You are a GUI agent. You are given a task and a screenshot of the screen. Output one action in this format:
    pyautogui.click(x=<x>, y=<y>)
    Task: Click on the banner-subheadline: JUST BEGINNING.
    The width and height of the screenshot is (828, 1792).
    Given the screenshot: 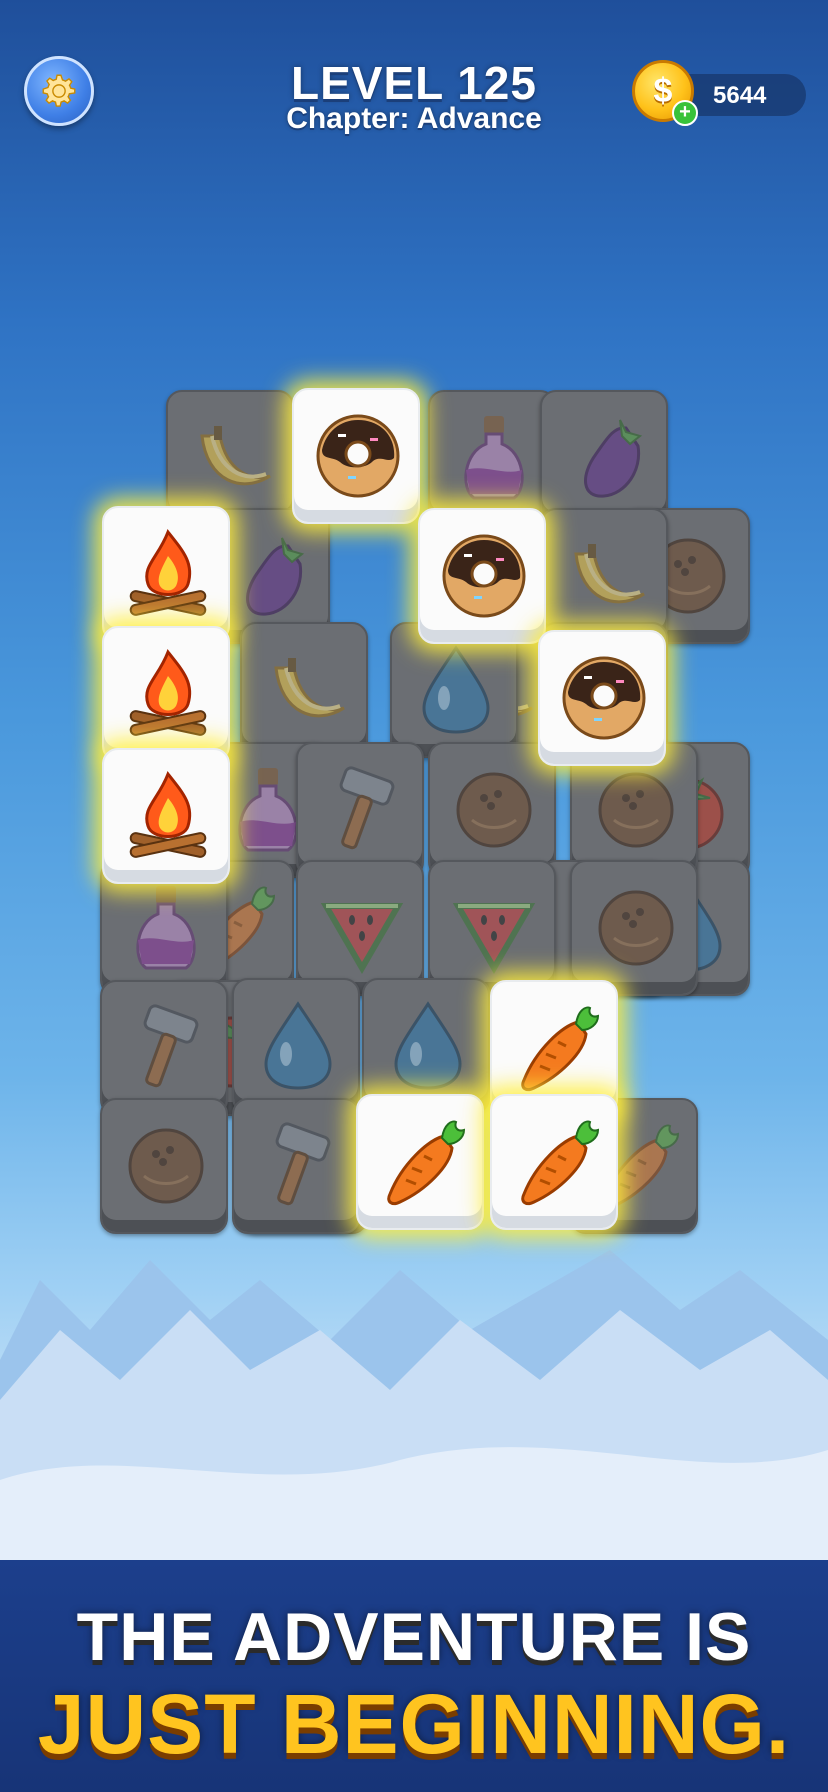 What is the action you would take?
    pyautogui.click(x=414, y=1724)
    